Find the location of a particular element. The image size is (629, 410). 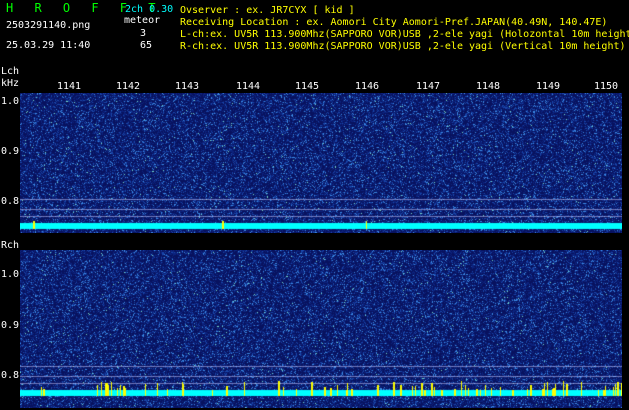

time-tick: 1146 is located at coordinates (367, 86).